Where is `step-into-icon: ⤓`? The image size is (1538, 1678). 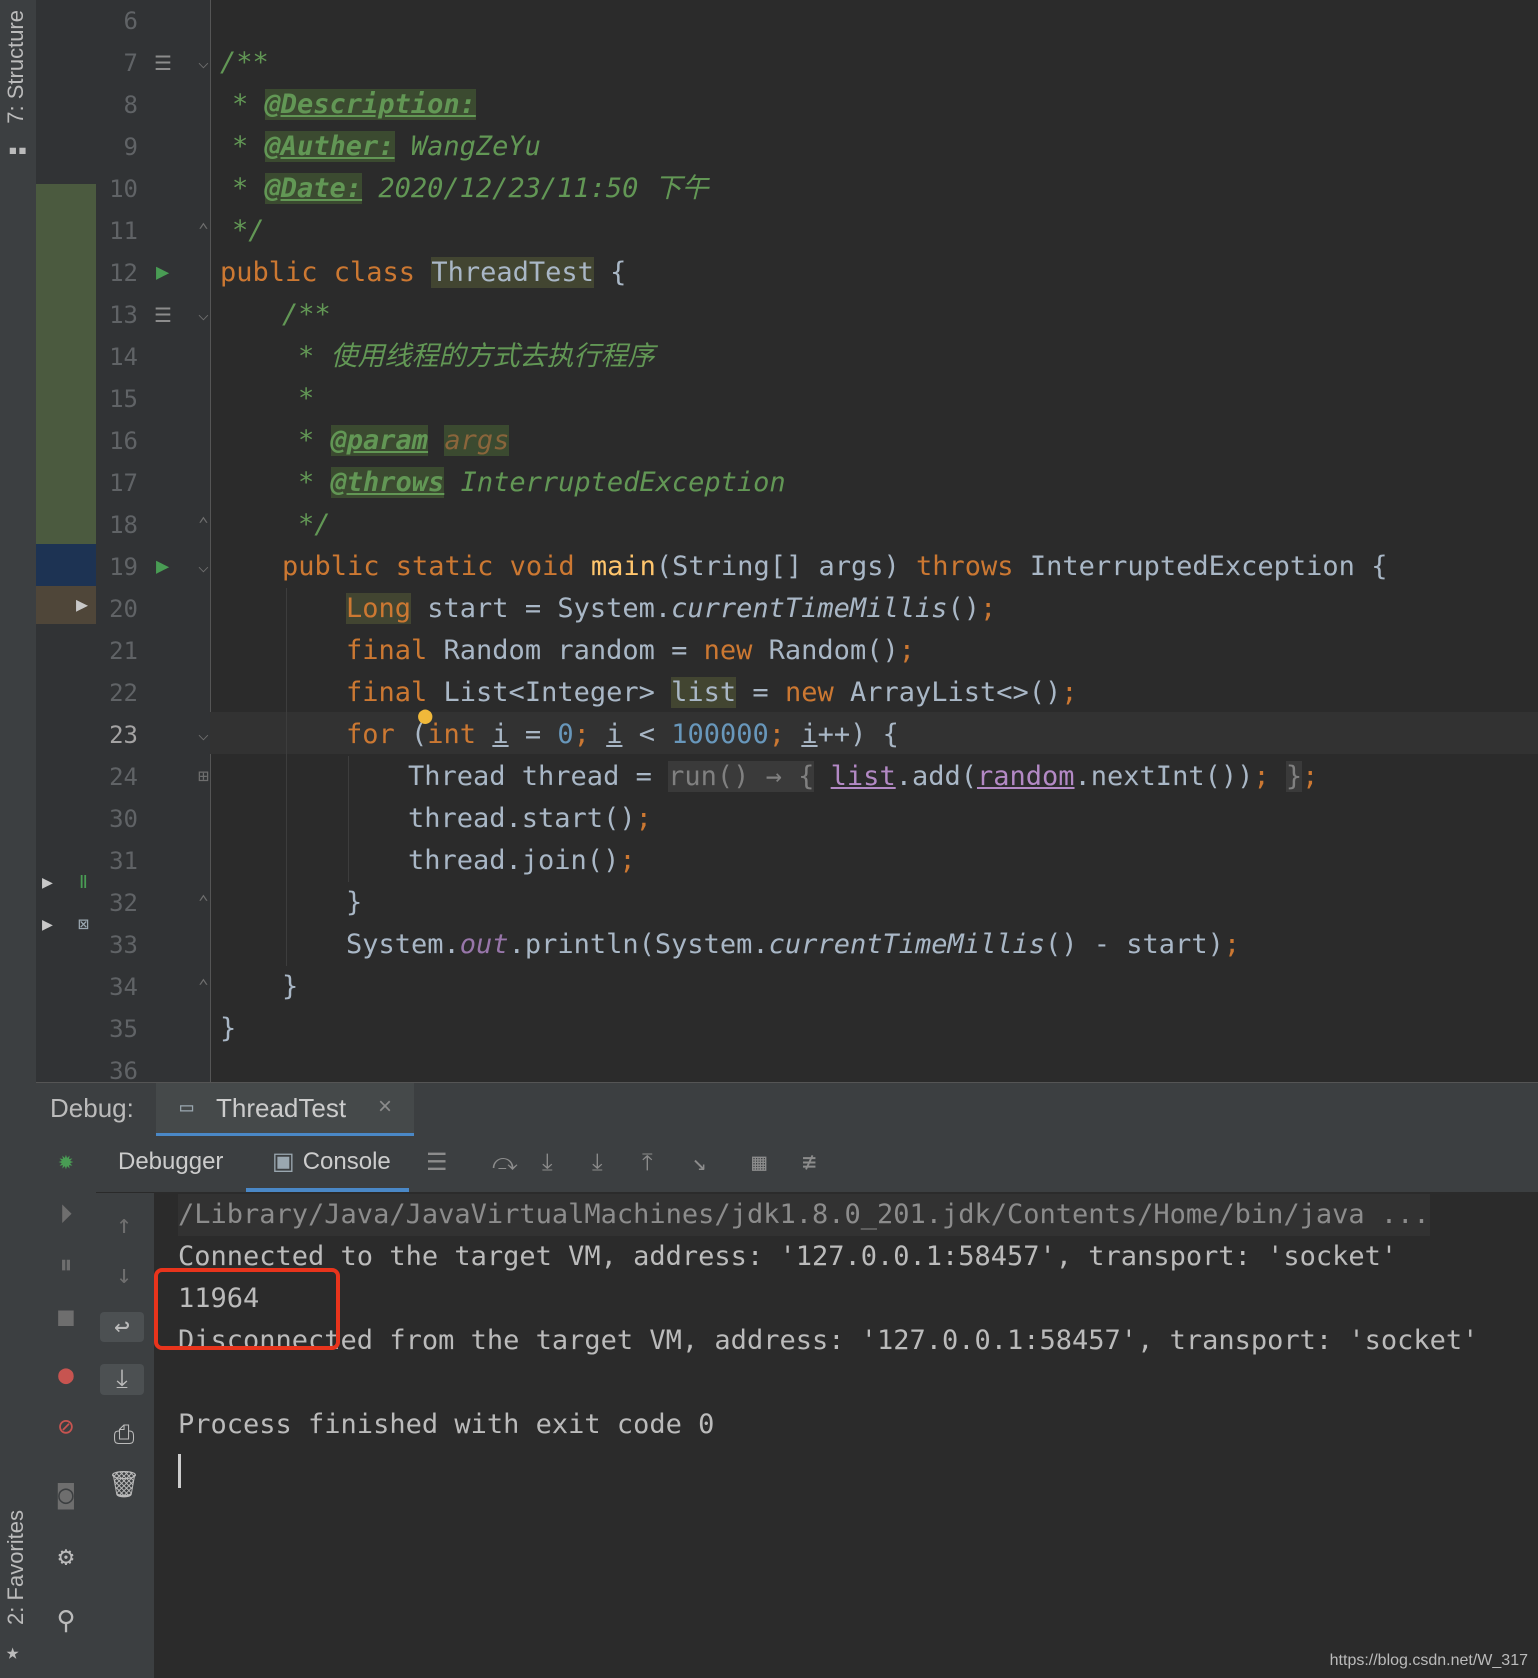 step-into-icon: ⤓ is located at coordinates (547, 1162).